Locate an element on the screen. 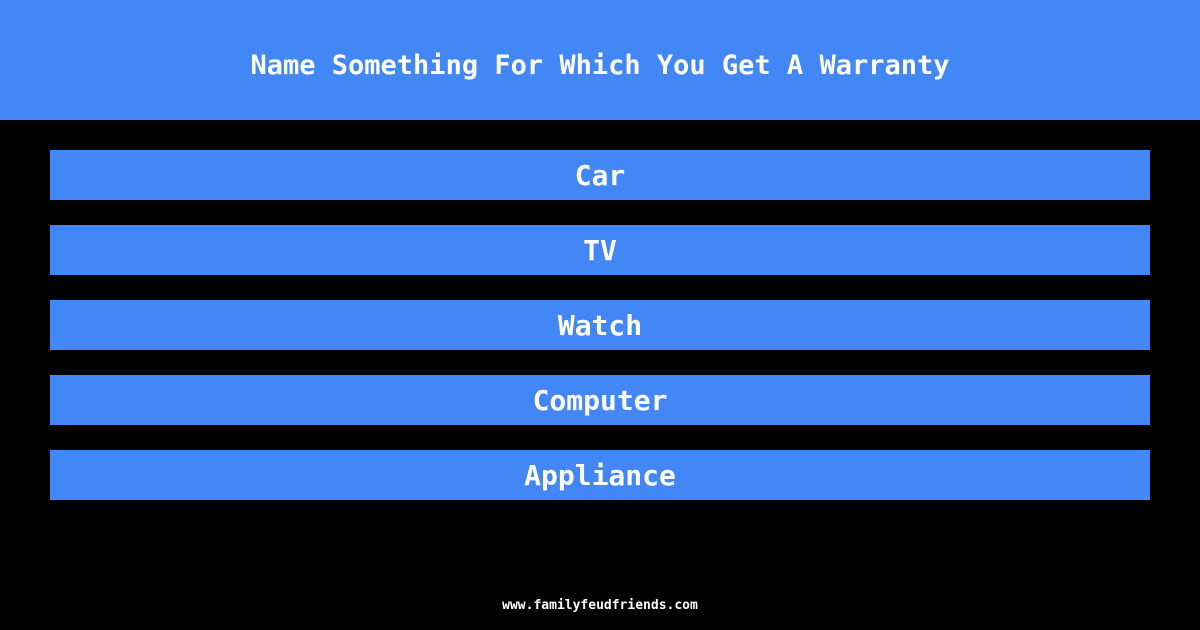  answer-item-5: Appliance is located at coordinates (600, 475).